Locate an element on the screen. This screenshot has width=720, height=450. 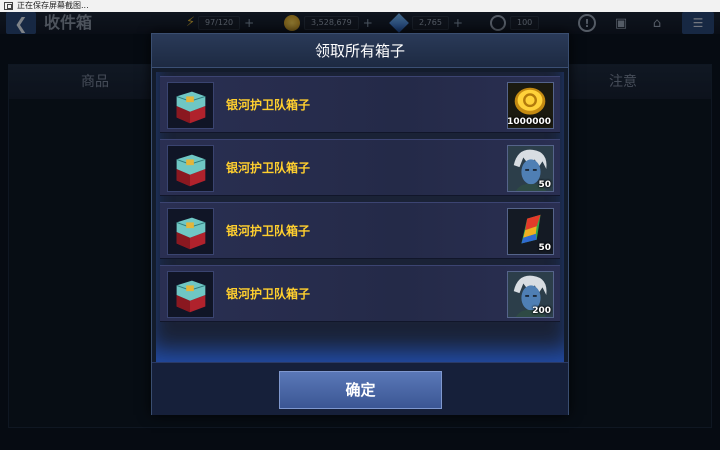
dialog-footer: 确定 is located at coordinates (360, 388).